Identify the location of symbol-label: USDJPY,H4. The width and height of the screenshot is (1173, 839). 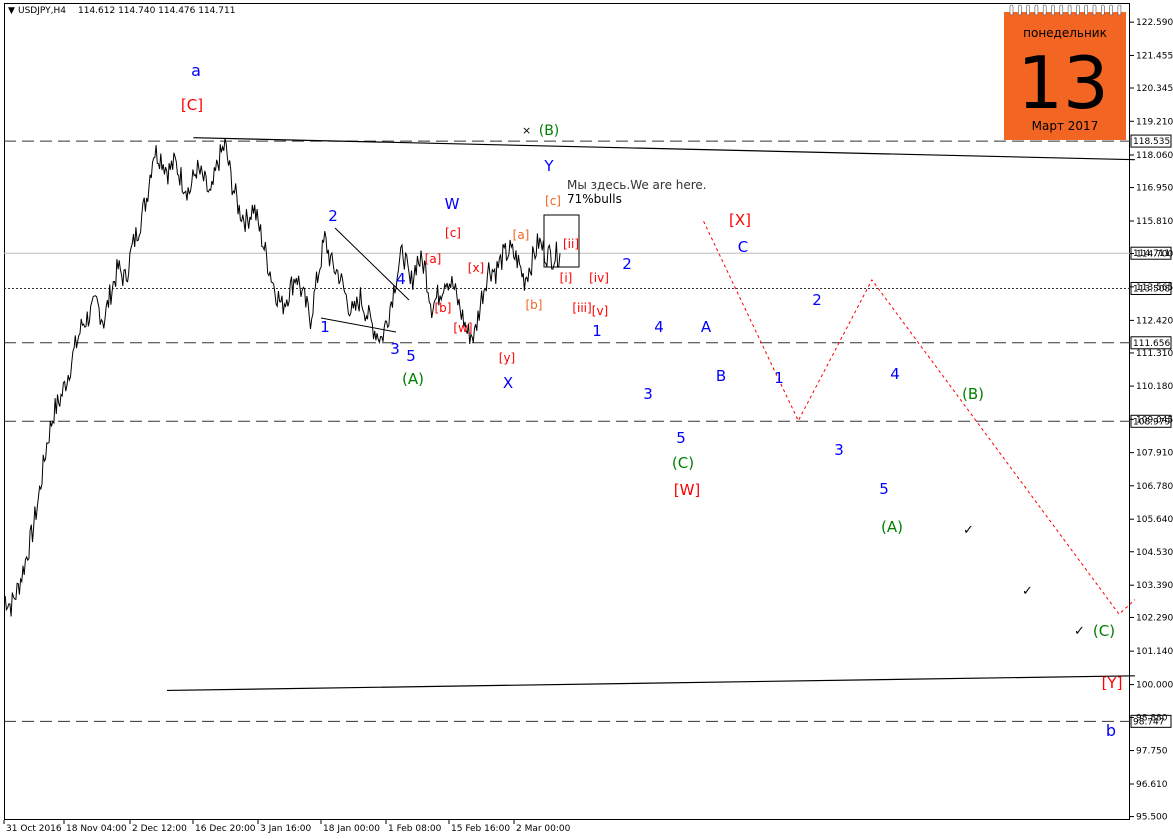
(42, 11).